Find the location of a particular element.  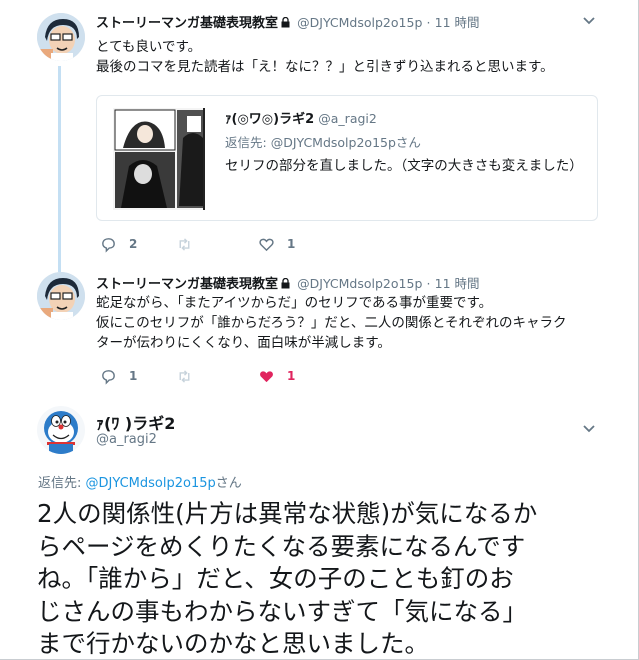

quoted-author-name: ｧ(◎ワ◎)ラギ2 is located at coordinates (270, 119).